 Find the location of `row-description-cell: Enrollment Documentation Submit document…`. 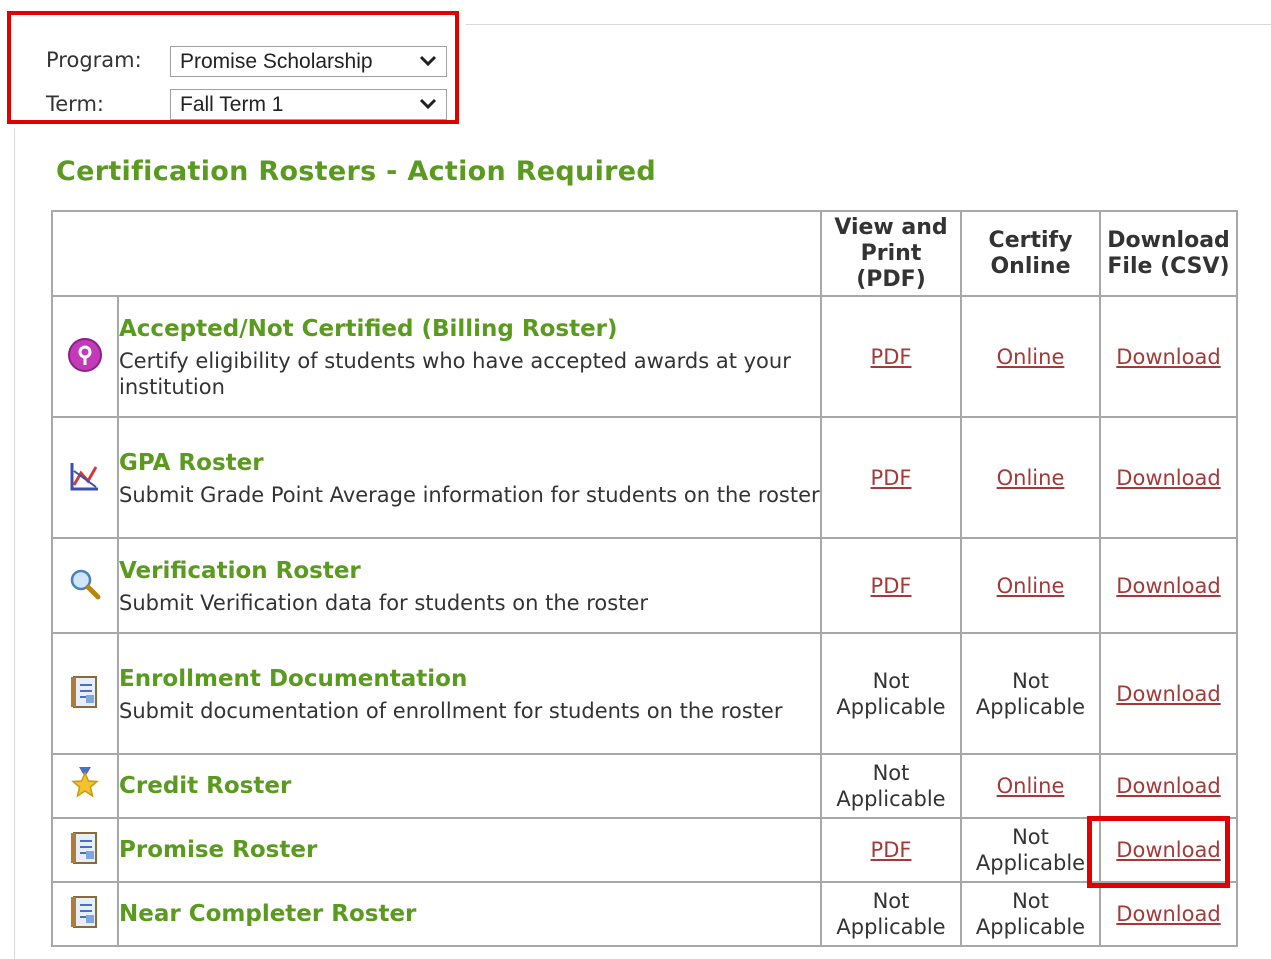

row-description-cell: Enrollment Documentation Submit document… is located at coordinates (469, 693).